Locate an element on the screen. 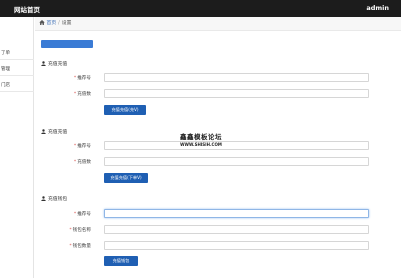 The image size is (401, 278). breadcrumb-home: 首页 is located at coordinates (52, 23).